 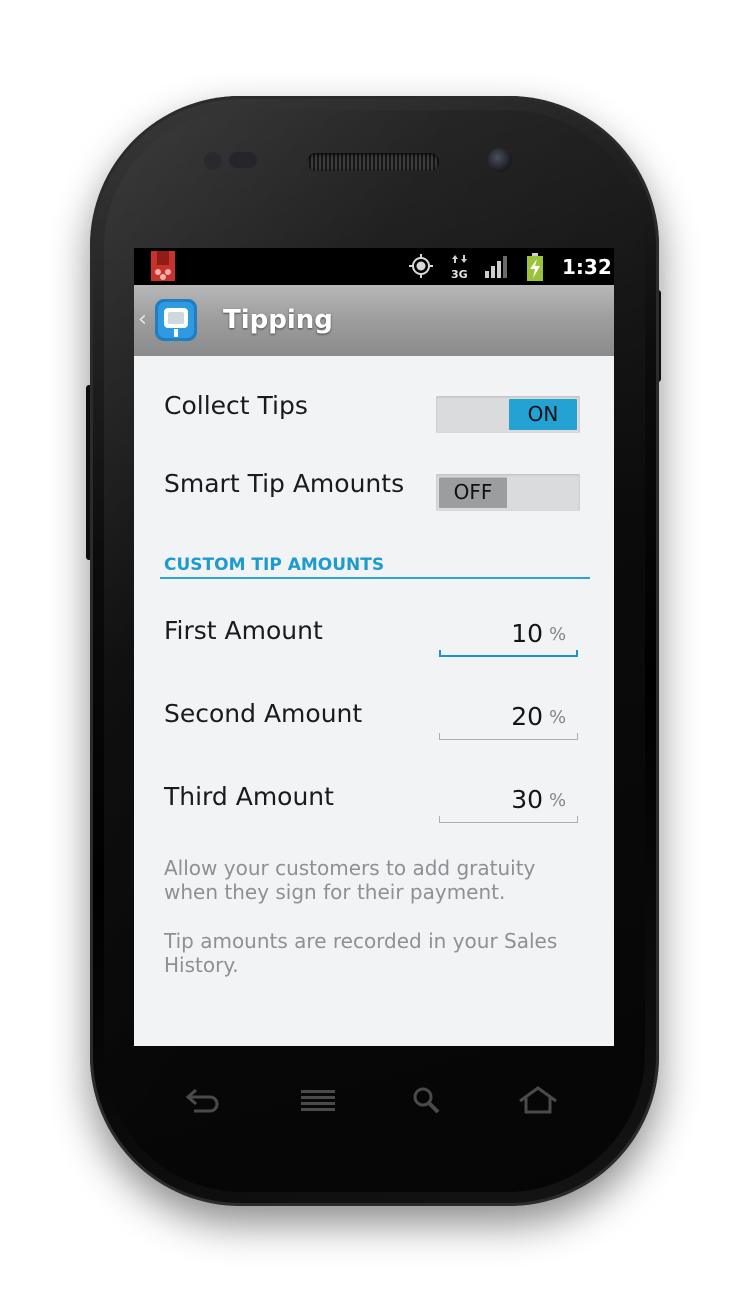 I want to click on first-amount-label: First Amount, so click(x=243, y=630).